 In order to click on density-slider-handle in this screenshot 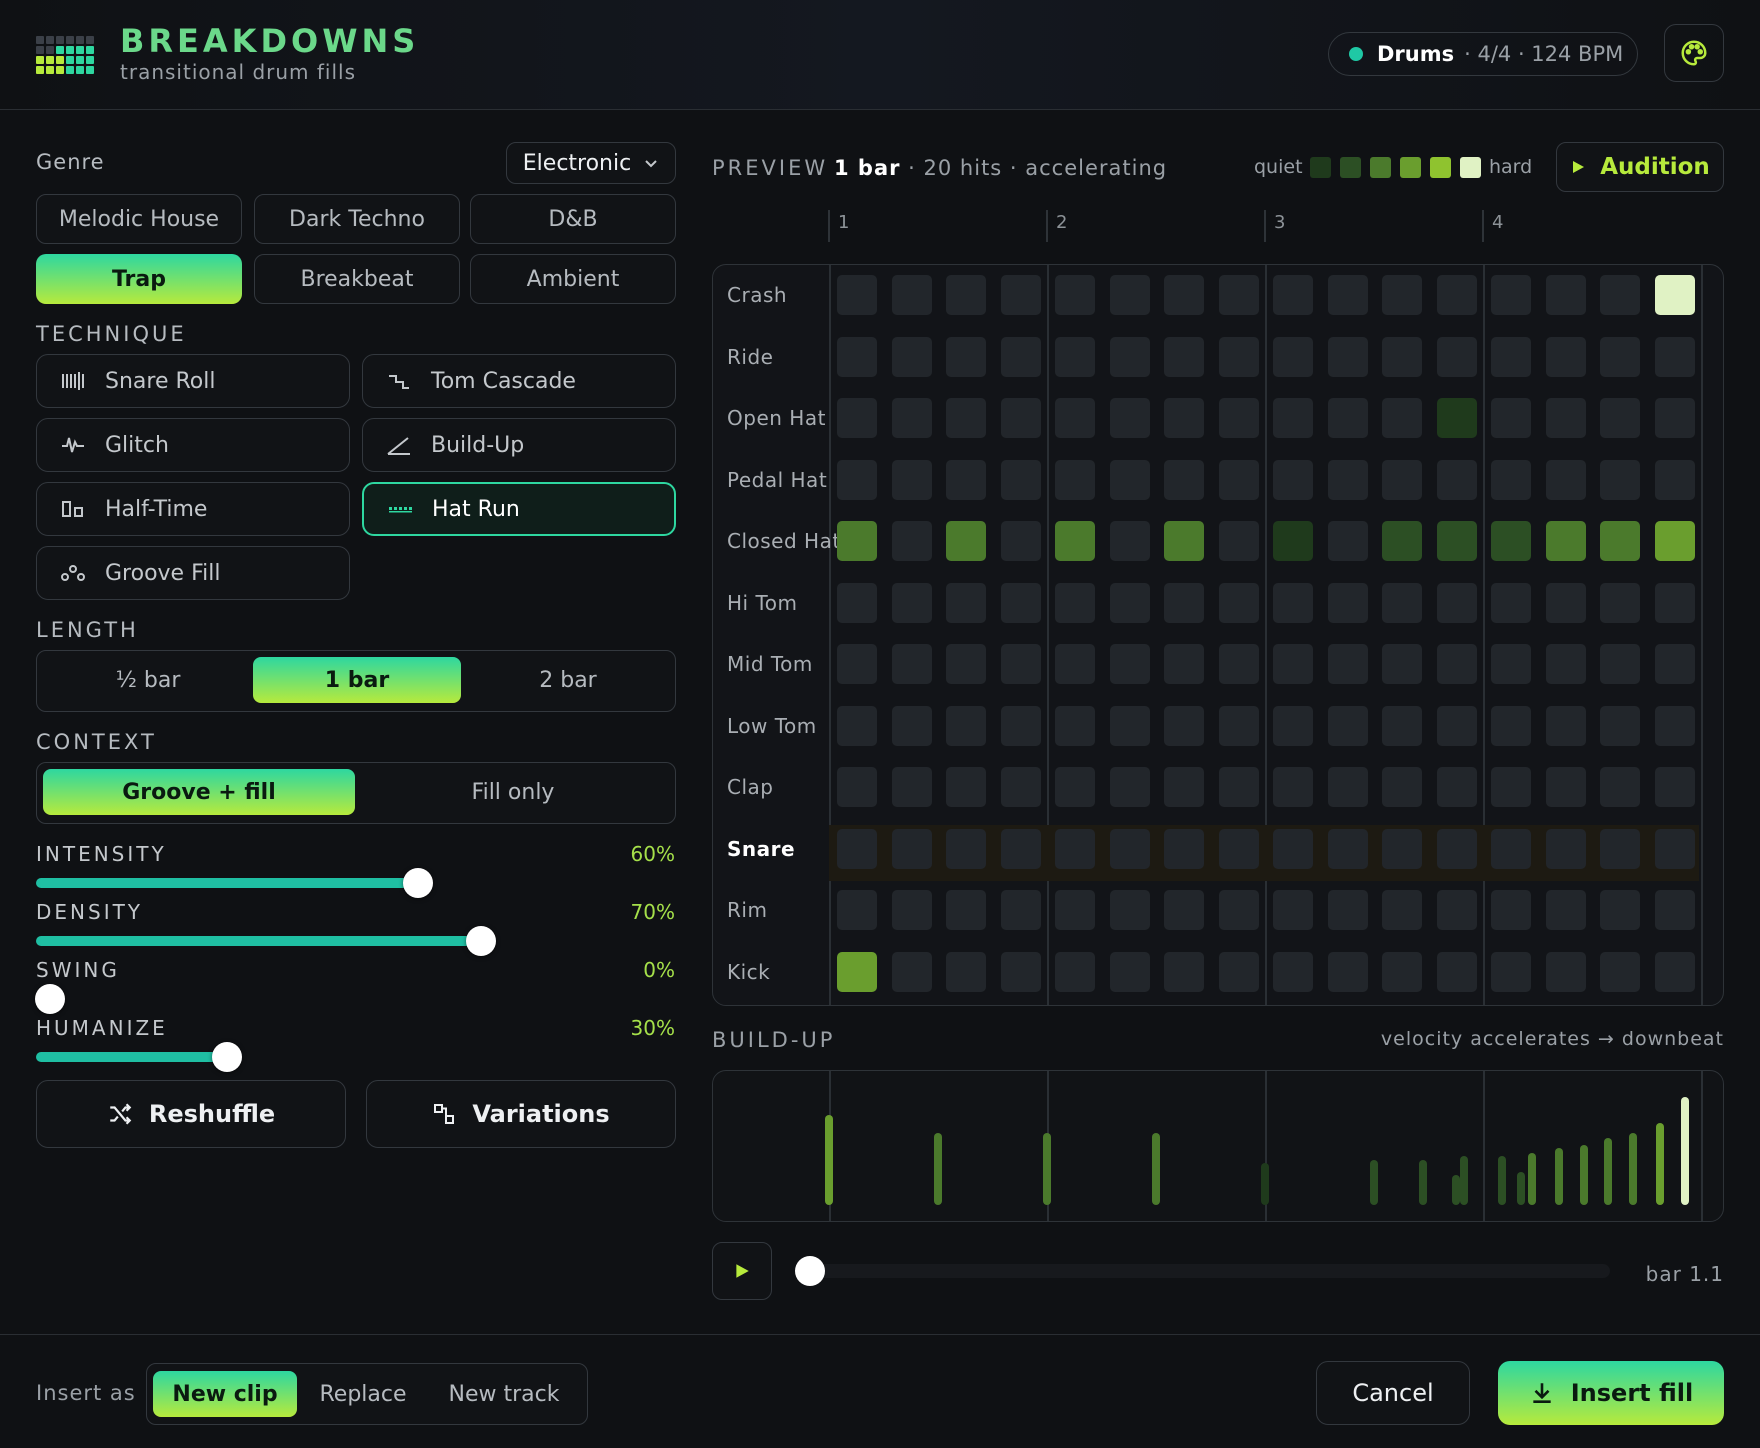, I will do `click(481, 941)`.